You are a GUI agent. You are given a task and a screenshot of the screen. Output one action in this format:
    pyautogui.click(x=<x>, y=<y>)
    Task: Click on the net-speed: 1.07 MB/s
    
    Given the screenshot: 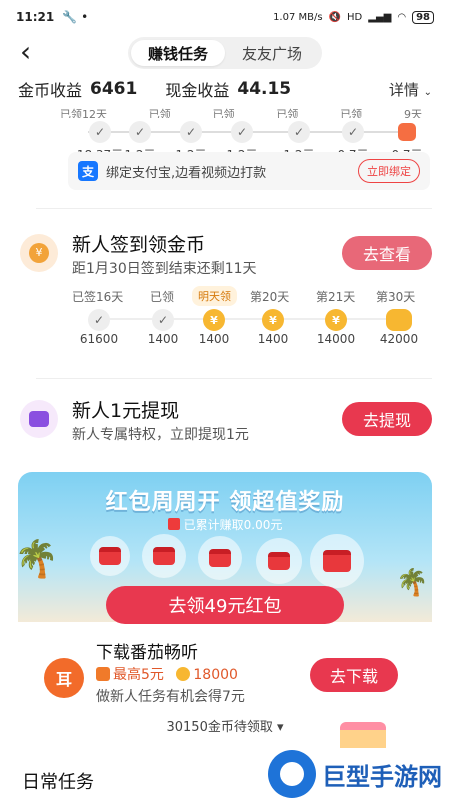 What is the action you would take?
    pyautogui.click(x=298, y=17)
    